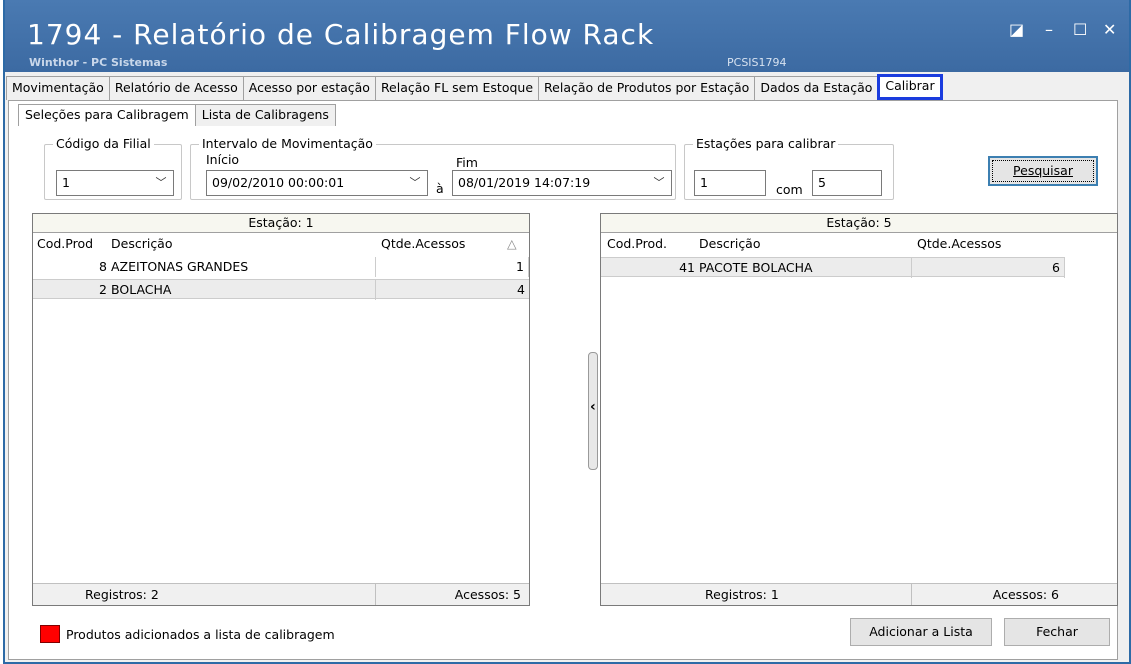 This screenshot has height=664, width=1131. I want to click on adicionar-lista-button: Adicionar a Lista, so click(921, 632).